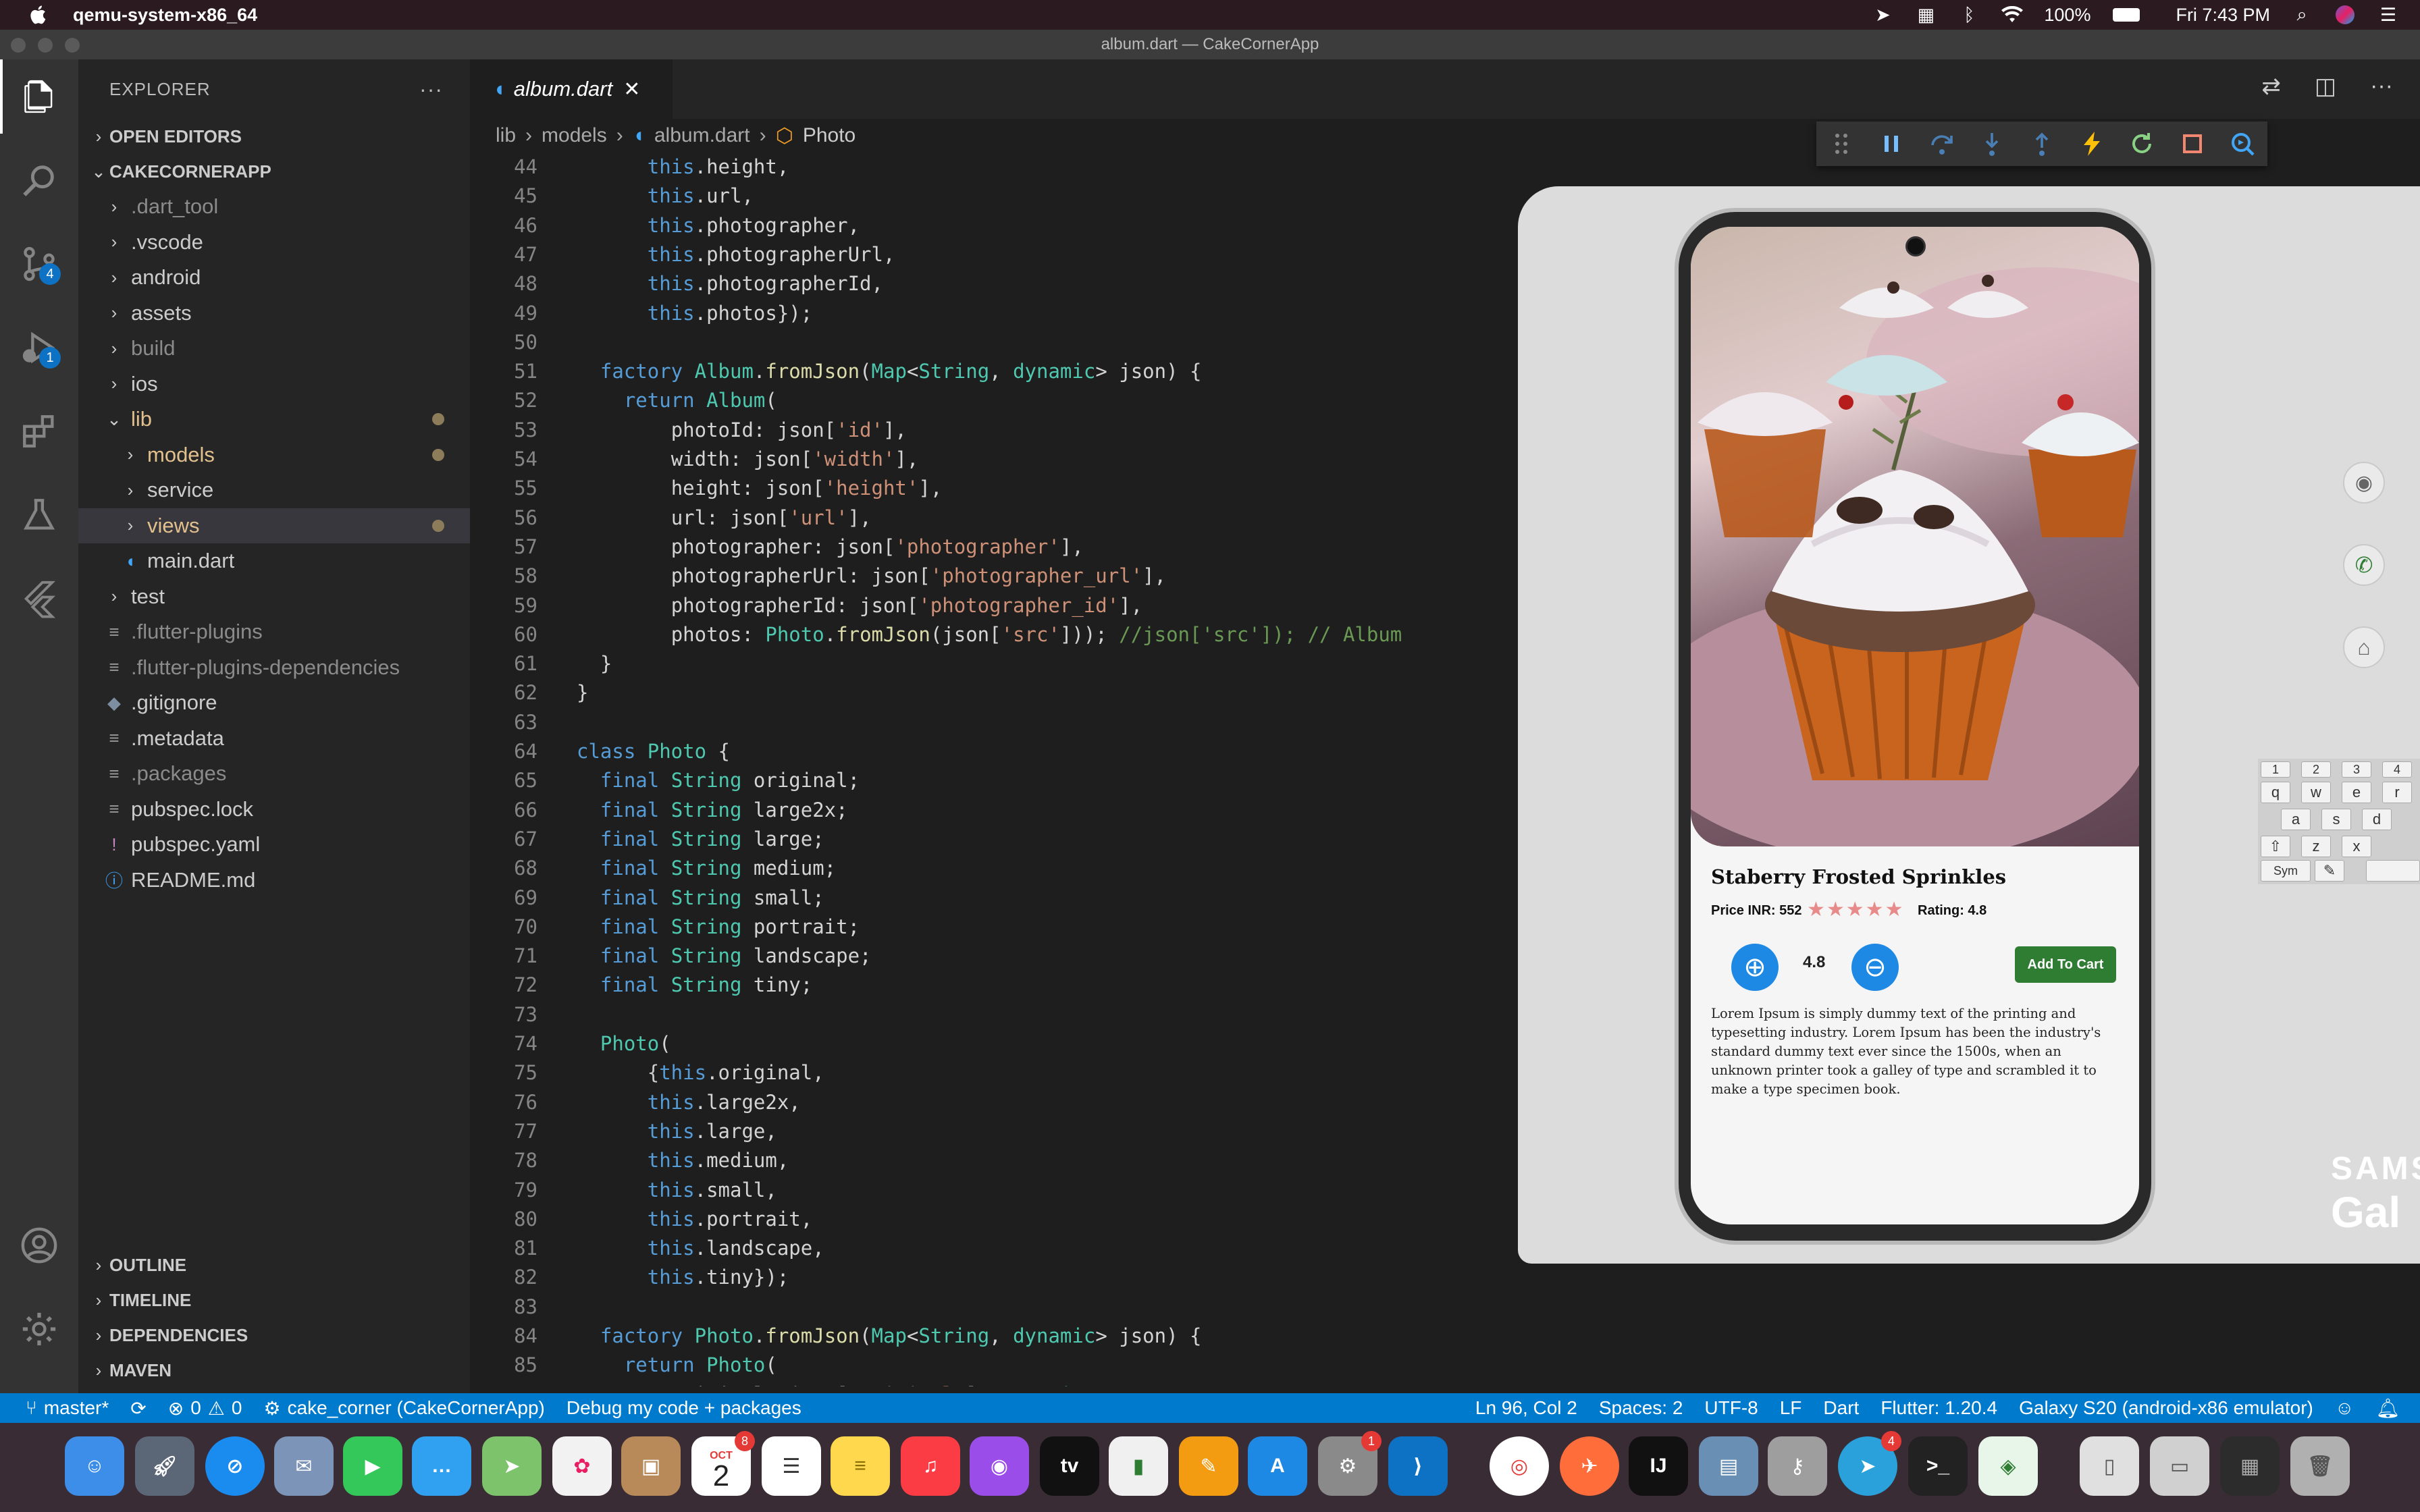 The height and width of the screenshot is (1512, 2420). What do you see at coordinates (274, 1264) in the screenshot?
I see `outline-section: › OUTLINE` at bounding box center [274, 1264].